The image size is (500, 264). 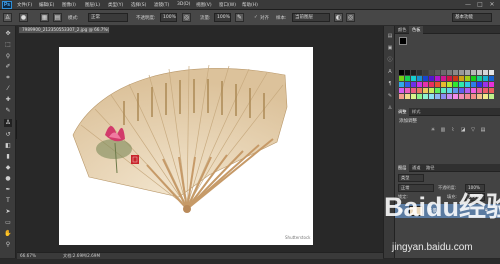 What do you see at coordinates (402, 112) in the screenshot?
I see `tab-adjustments: 调整` at bounding box center [402, 112].